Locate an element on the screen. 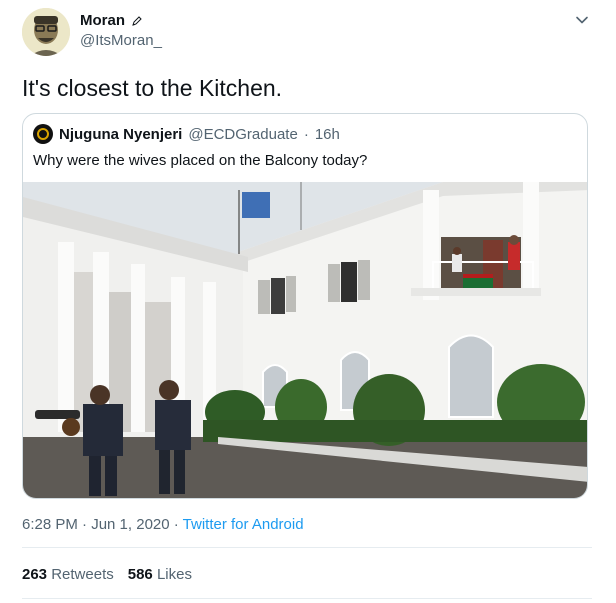 The width and height of the screenshot is (616, 603). quoted-tweet-header: Njuguna Nyenjeri @ECDGraduate · 16h is located at coordinates (186, 134).